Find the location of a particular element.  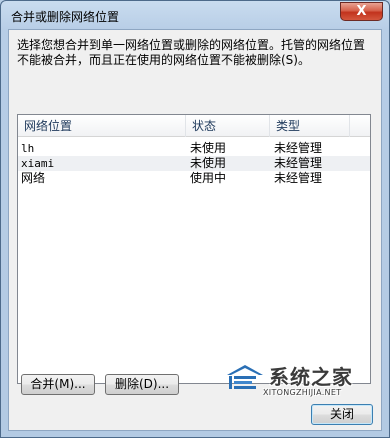

column-header-location: 网络位置 is located at coordinates (102, 126).